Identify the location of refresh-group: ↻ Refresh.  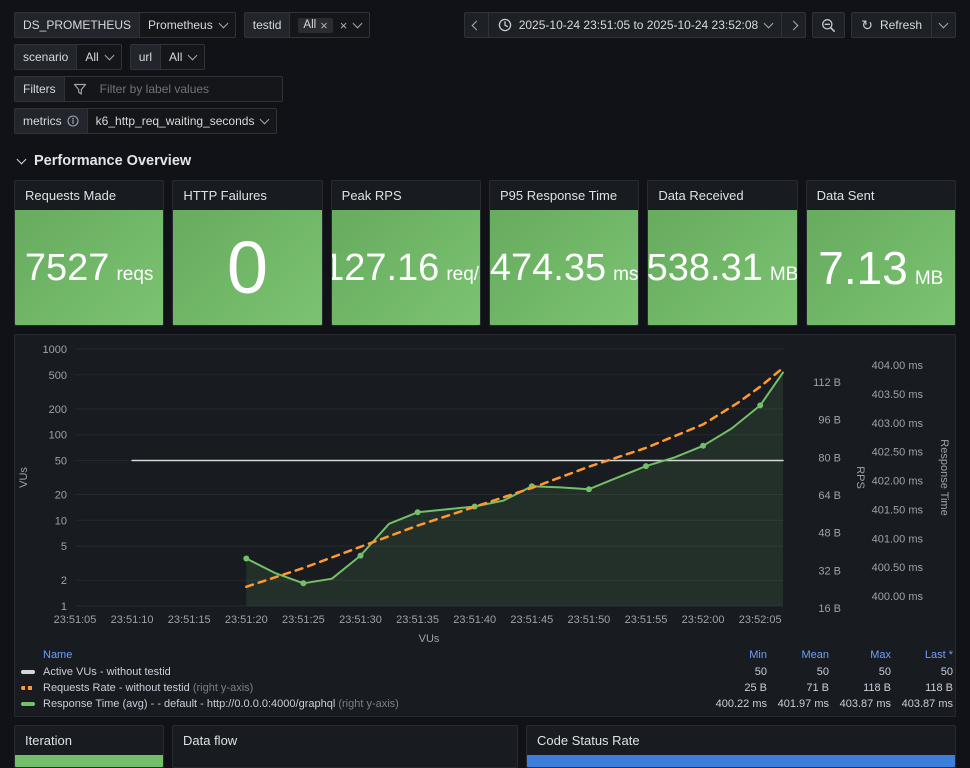
(903, 25).